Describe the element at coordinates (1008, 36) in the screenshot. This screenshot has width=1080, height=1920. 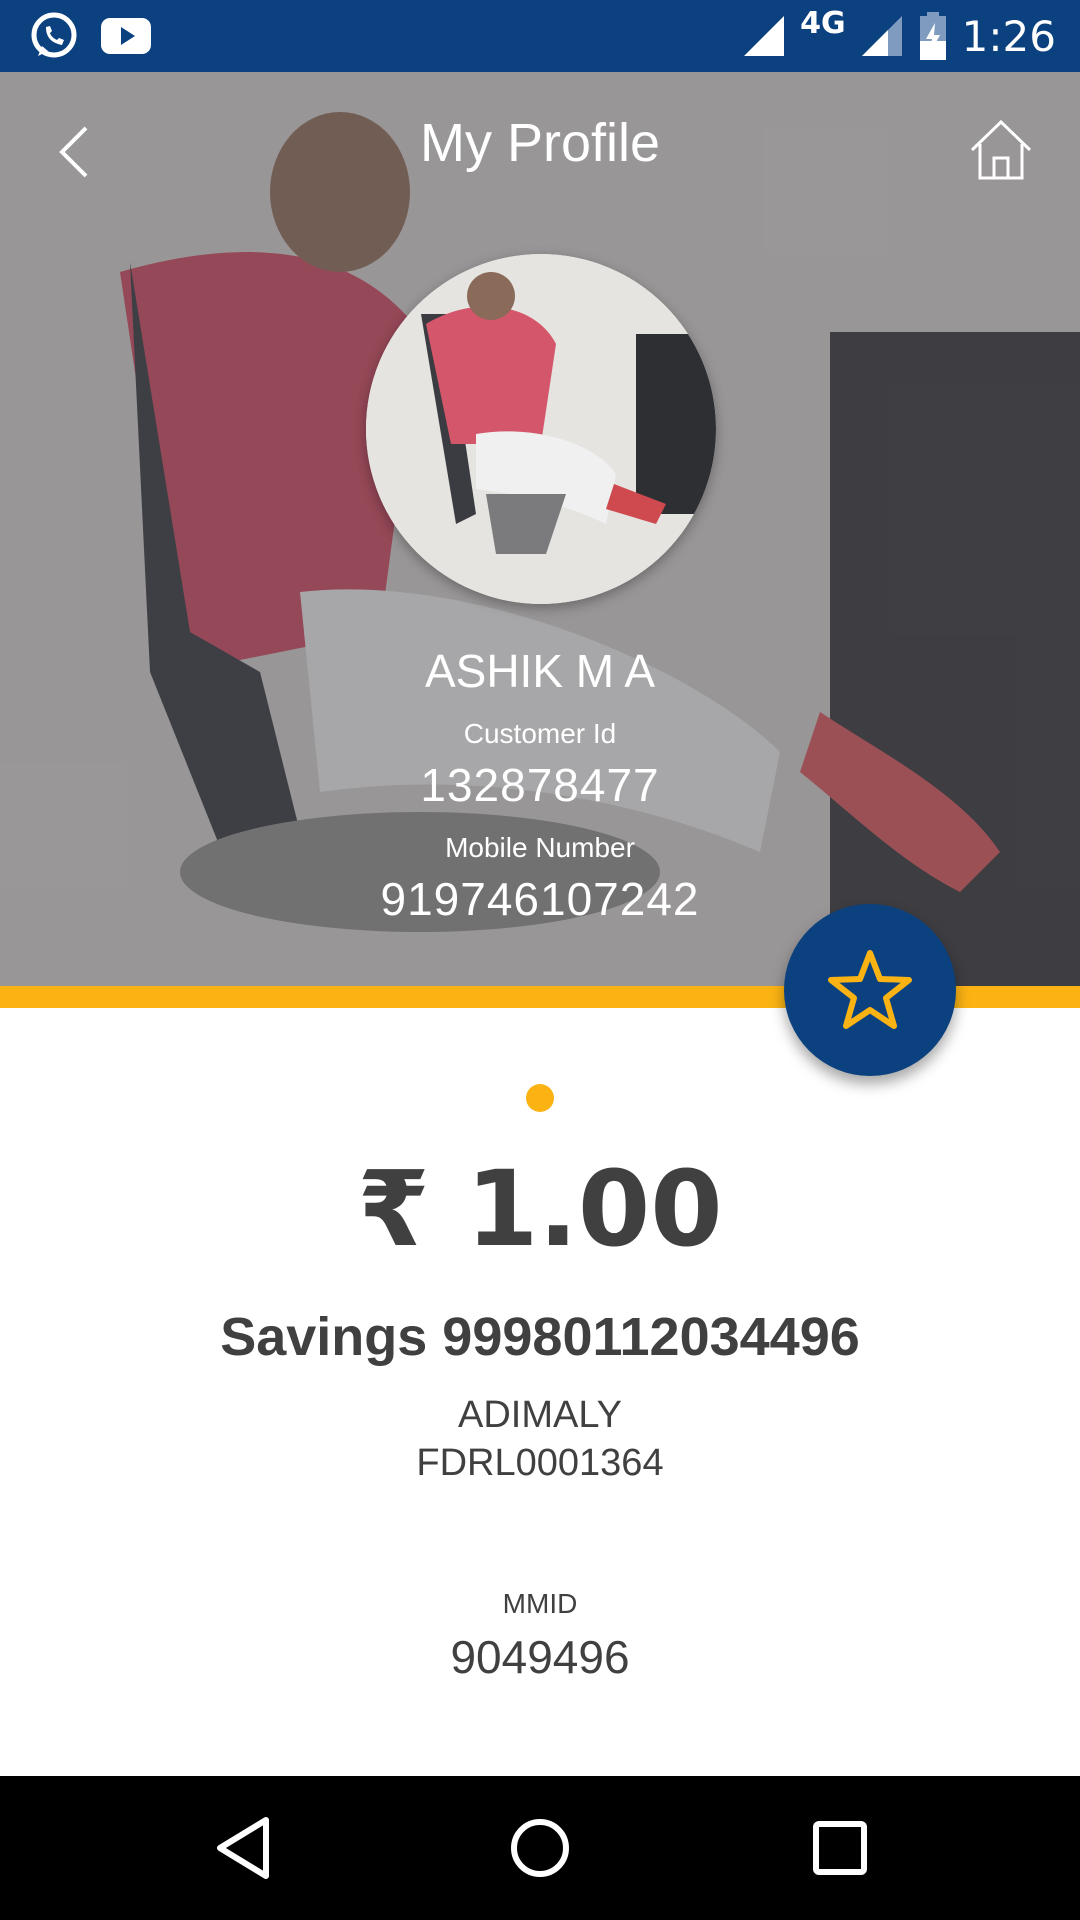
I see `clock: 1:26` at that location.